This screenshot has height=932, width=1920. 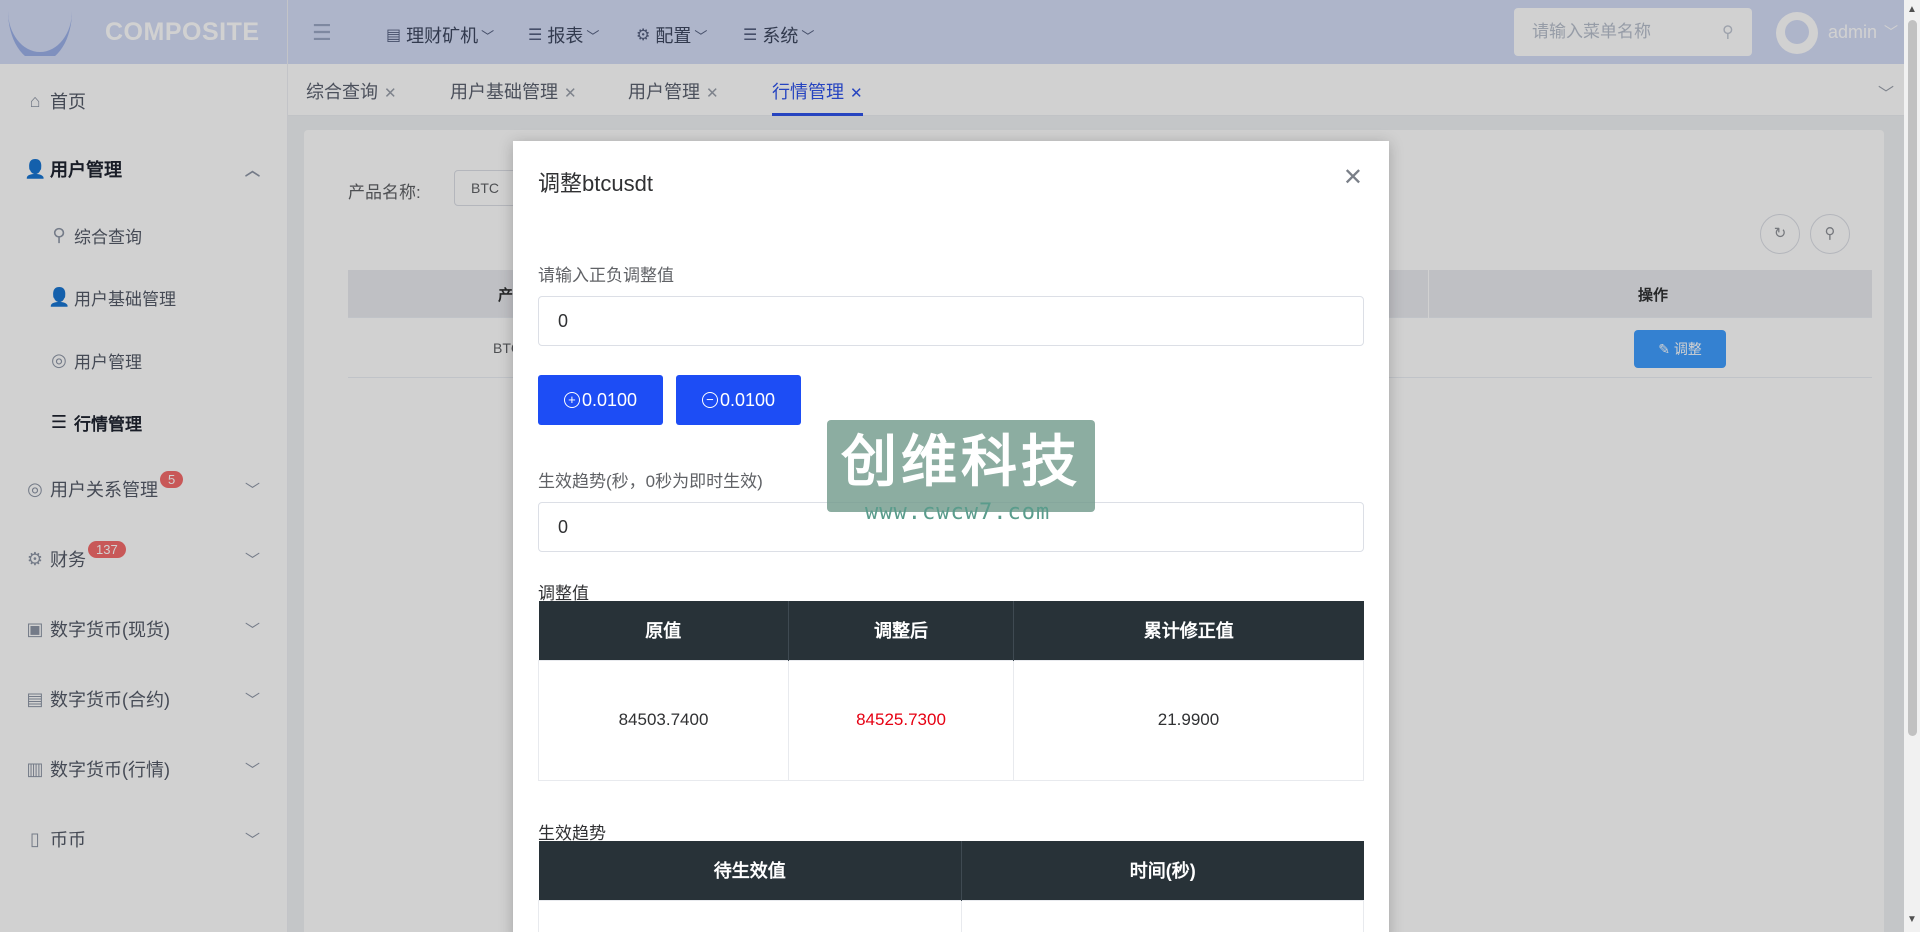 What do you see at coordinates (571, 400) in the screenshot?
I see `plus-circle-icon: +` at bounding box center [571, 400].